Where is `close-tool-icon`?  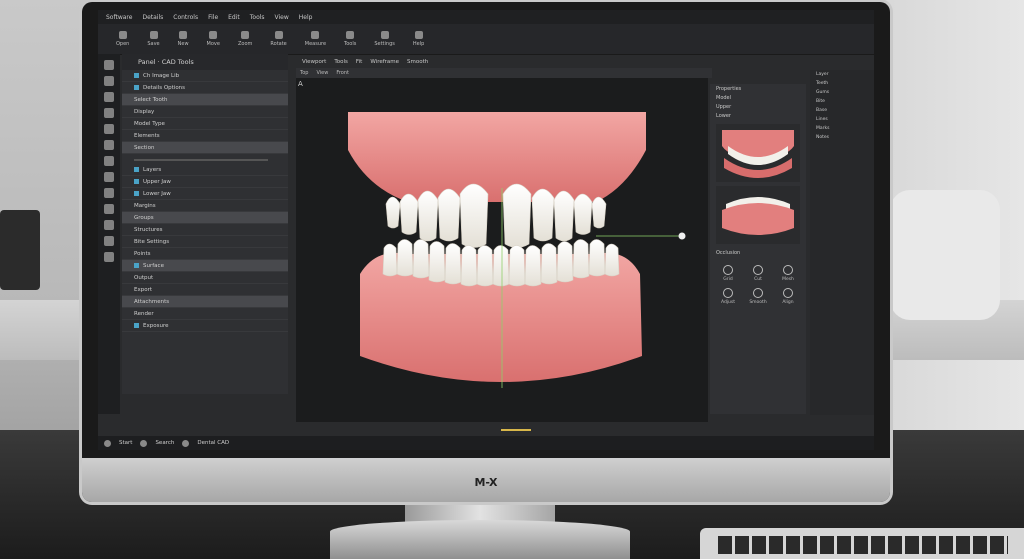 close-tool-icon is located at coordinates (109, 225).